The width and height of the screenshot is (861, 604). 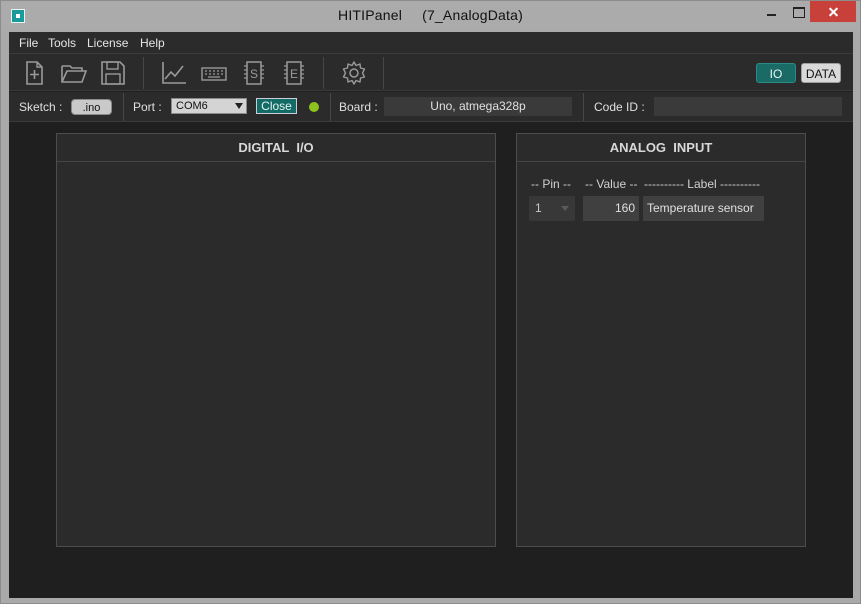 What do you see at coordinates (538, 208) in the screenshot?
I see `analog-pin-value: 1` at bounding box center [538, 208].